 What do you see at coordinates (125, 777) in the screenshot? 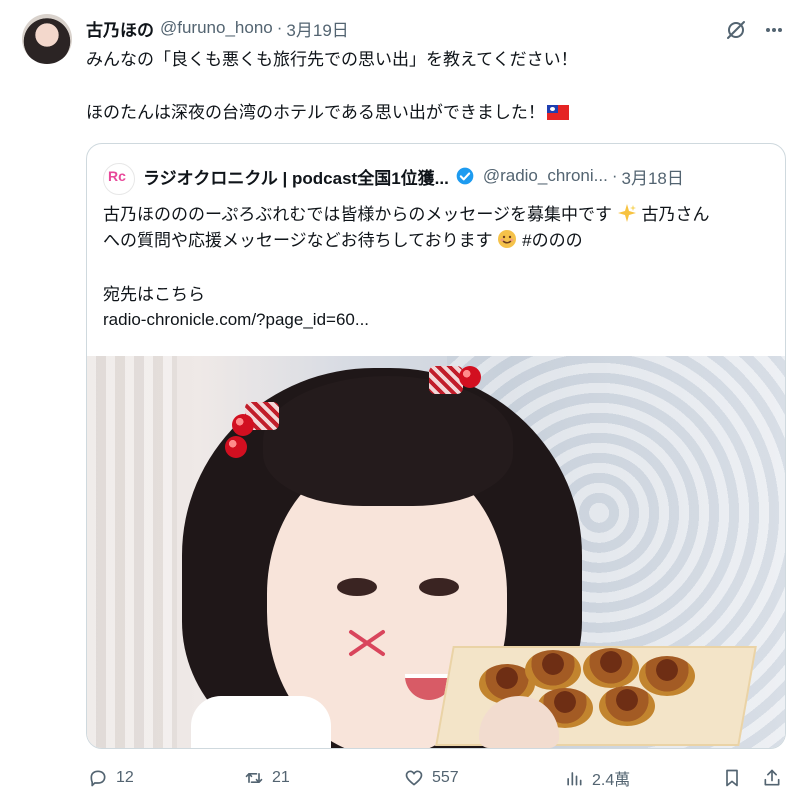
I see `reply-count: 12` at bounding box center [125, 777].